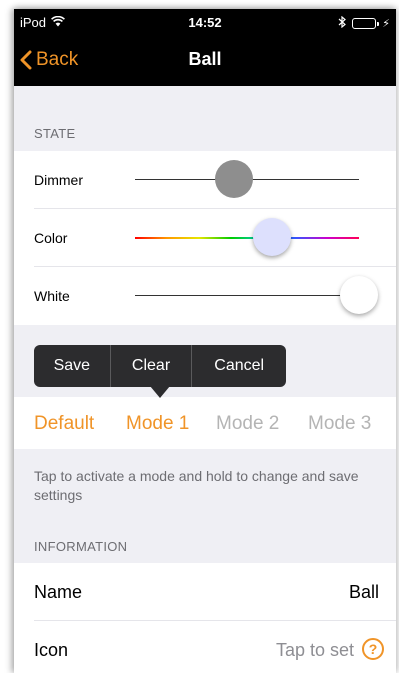  I want to click on color-slider-track, so click(247, 238).